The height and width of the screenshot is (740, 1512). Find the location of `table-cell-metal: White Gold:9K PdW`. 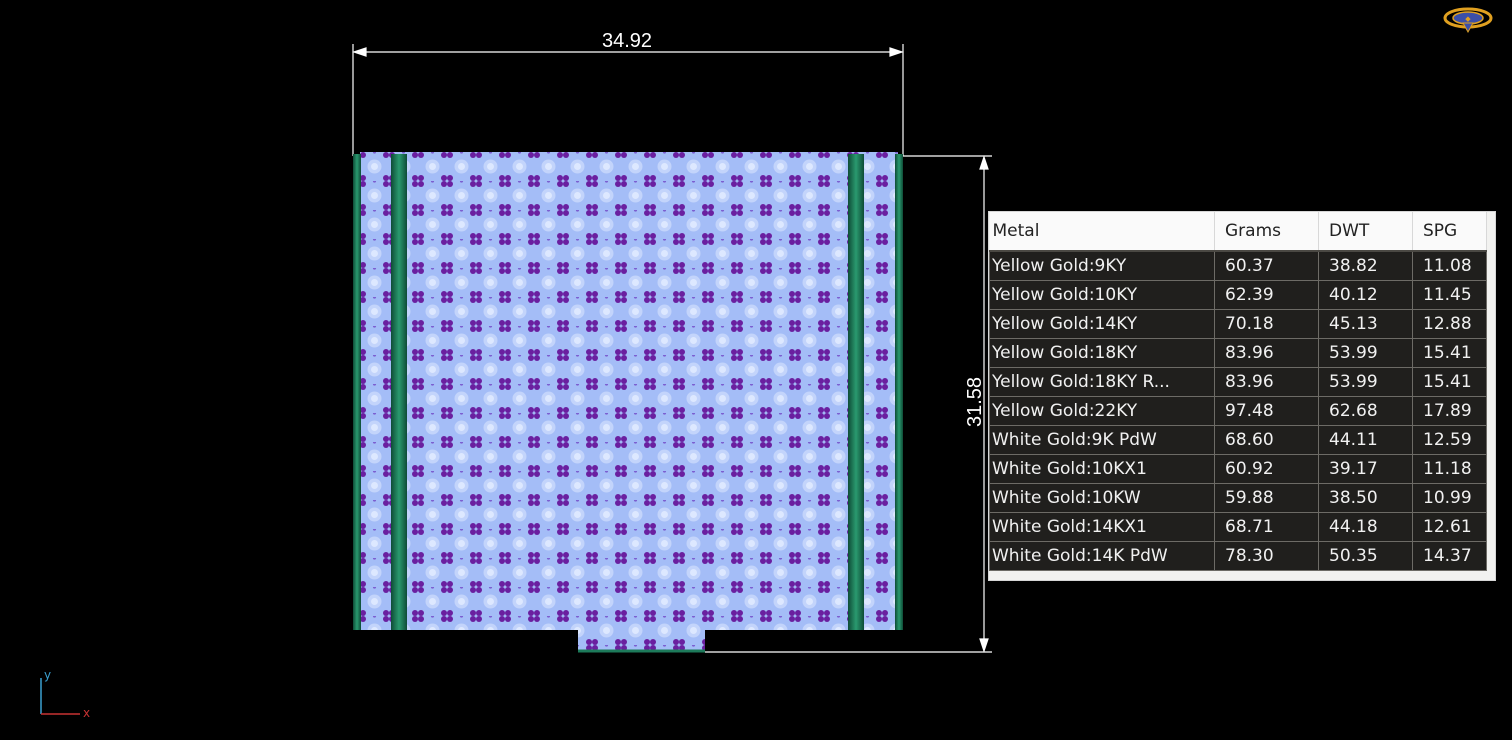

table-cell-metal: White Gold:9K PdW is located at coordinates (1102, 440).